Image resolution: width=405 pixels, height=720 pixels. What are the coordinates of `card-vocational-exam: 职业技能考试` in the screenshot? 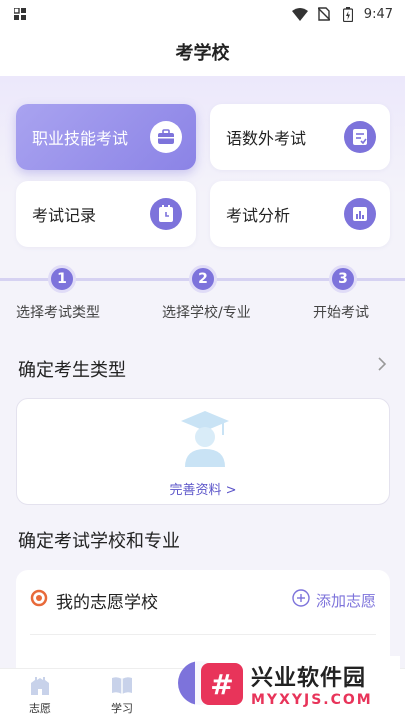 It's located at (106, 137).